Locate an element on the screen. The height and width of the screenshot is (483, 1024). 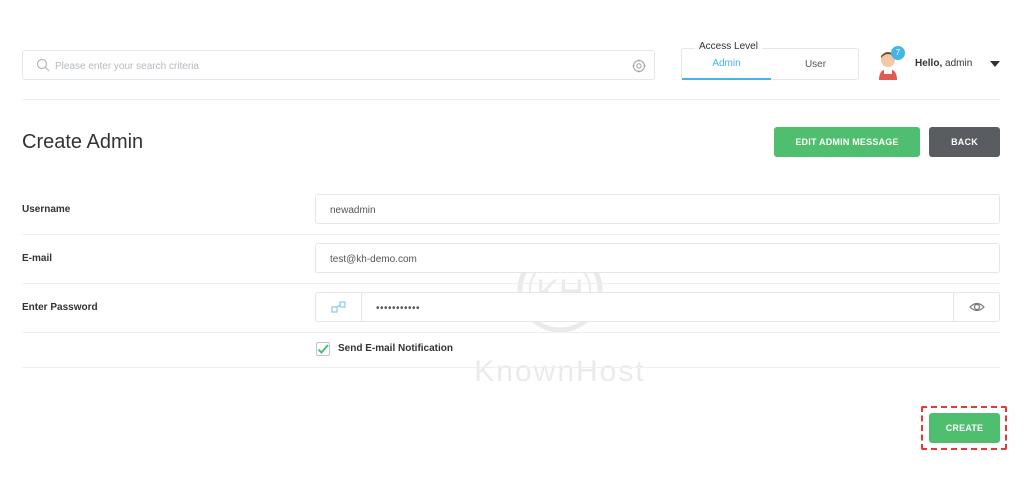
username-field is located at coordinates (657, 209).